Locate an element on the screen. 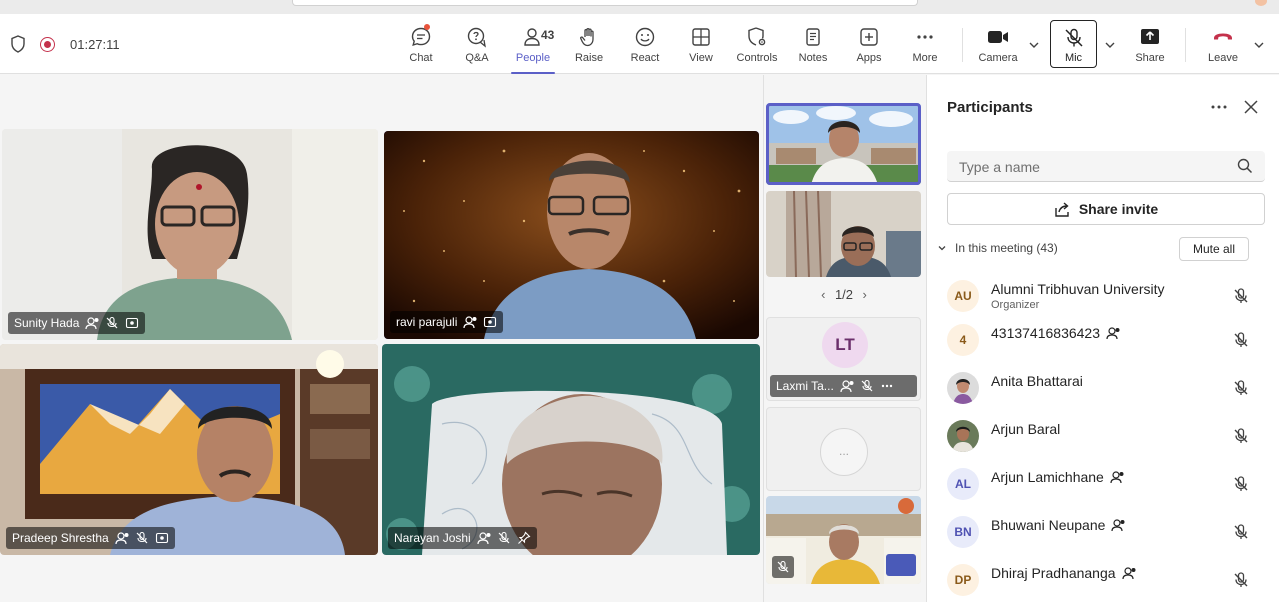  top-tab-edge is located at coordinates (605, 3).